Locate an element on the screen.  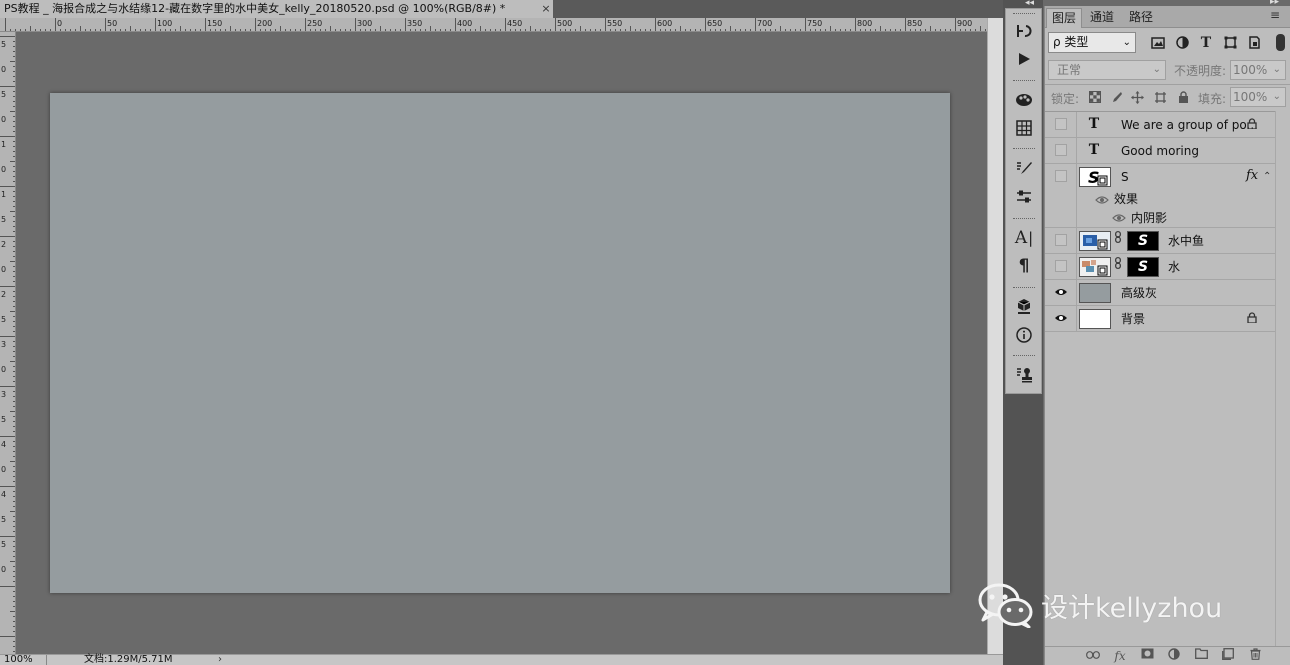
adjustments-sliders-icon is located at coordinates (1024, 197).